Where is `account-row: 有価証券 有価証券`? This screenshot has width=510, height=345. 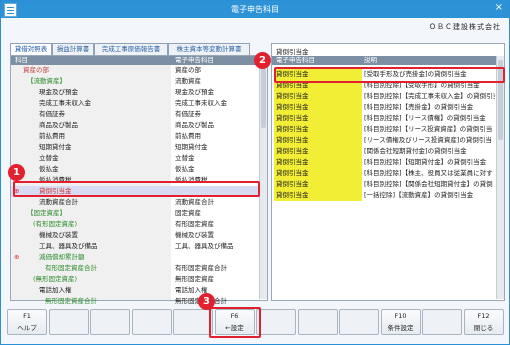
account-row: 有価証券 有価証券 is located at coordinates (135, 114).